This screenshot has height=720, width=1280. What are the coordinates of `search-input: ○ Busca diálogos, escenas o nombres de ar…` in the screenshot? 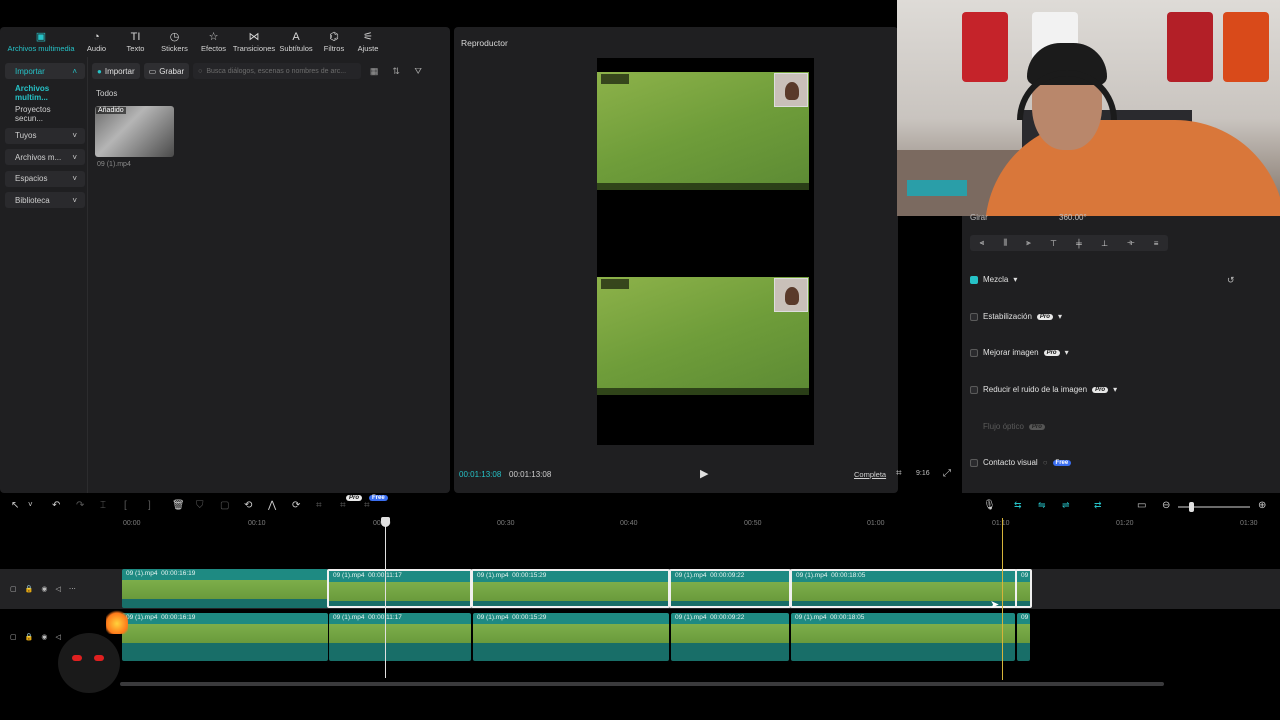 It's located at (277, 71).